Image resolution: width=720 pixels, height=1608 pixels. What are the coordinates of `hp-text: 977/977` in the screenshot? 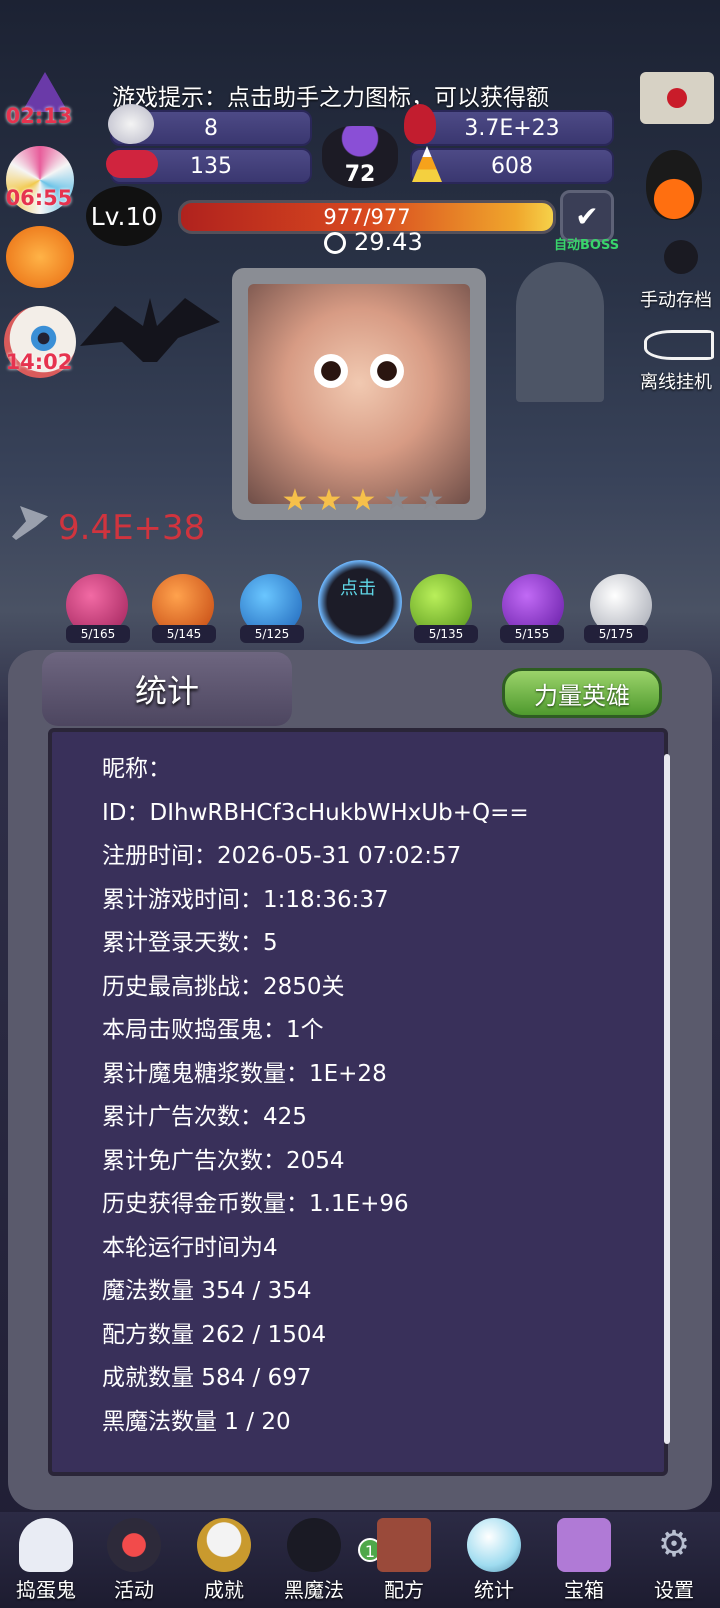 It's located at (367, 217).